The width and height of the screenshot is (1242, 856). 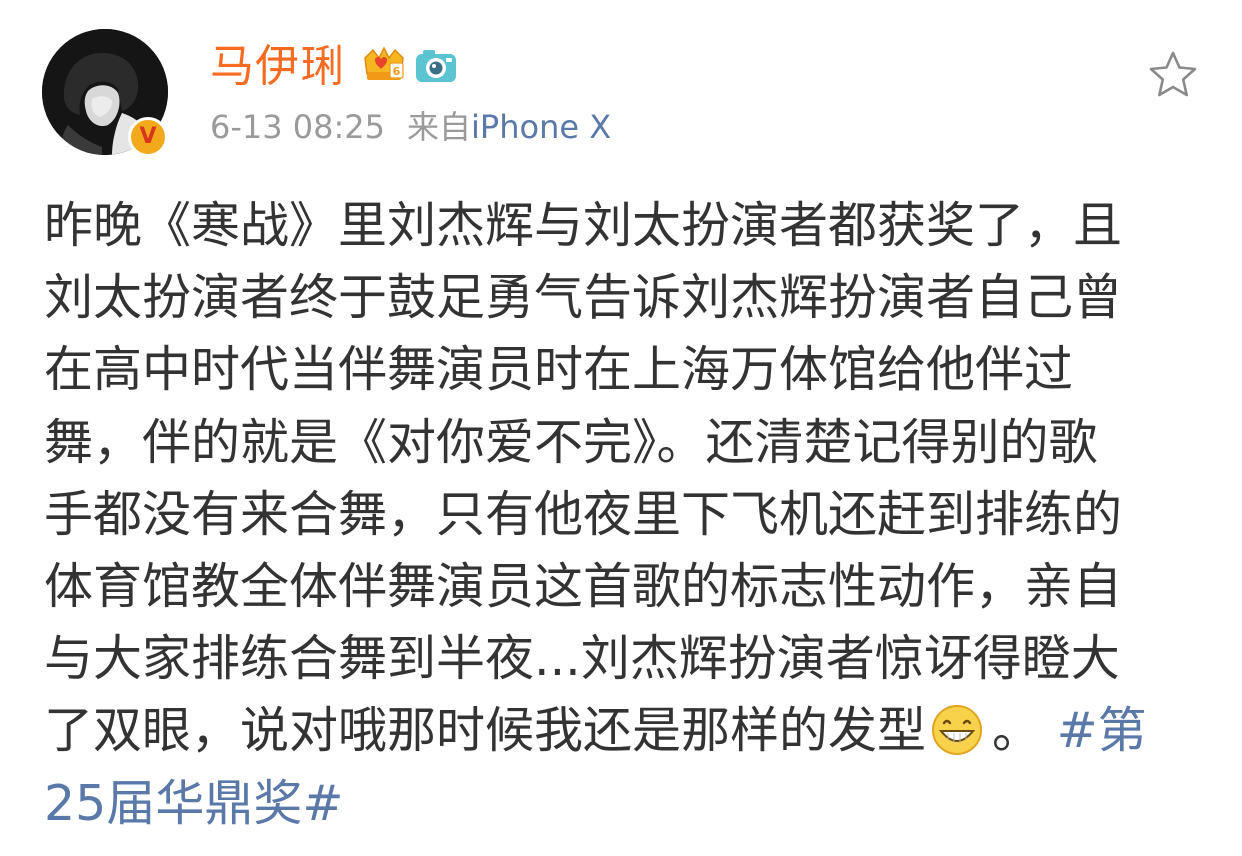 What do you see at coordinates (624, 804) in the screenshot?
I see `post-line: 25届华鼎奖#` at bounding box center [624, 804].